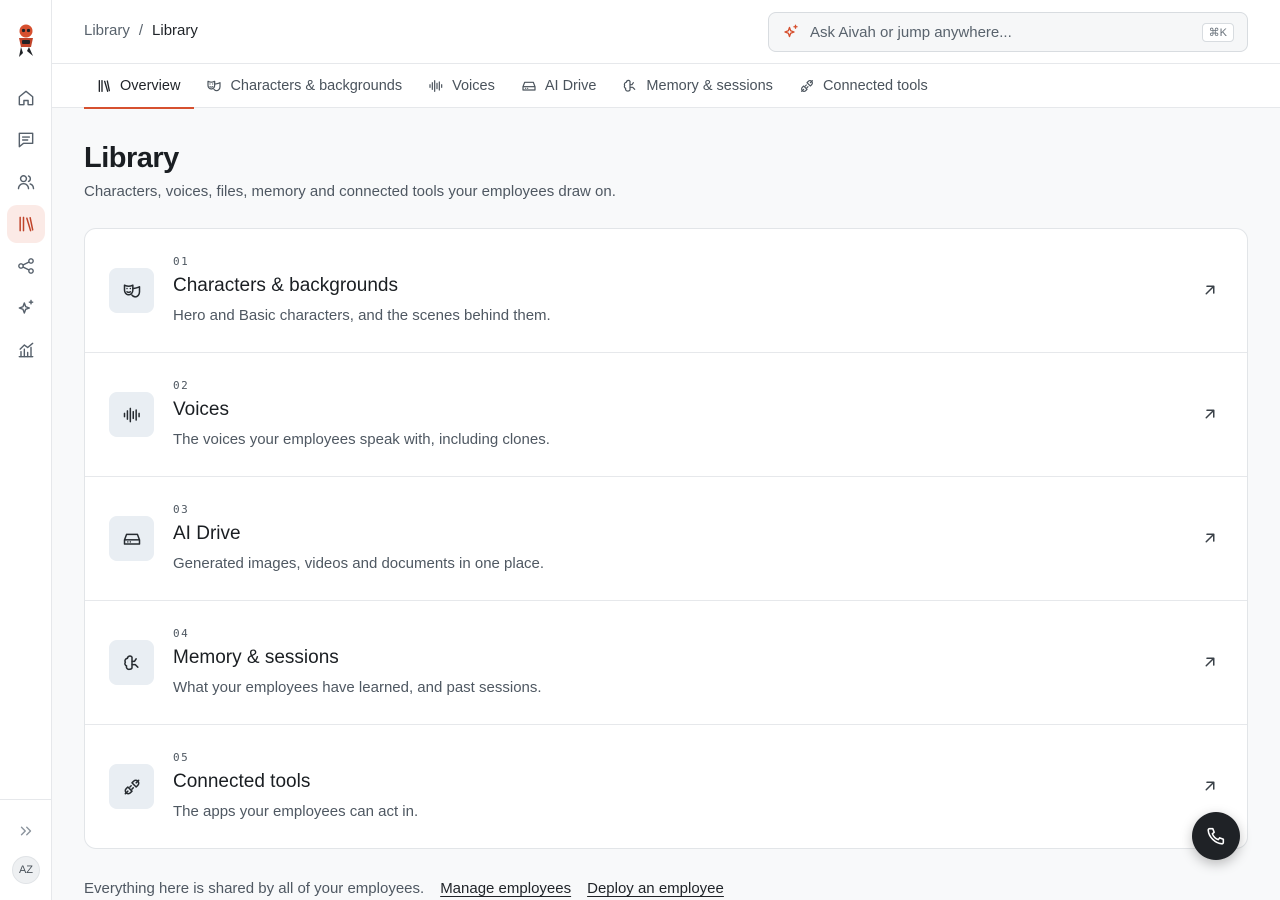 This screenshot has height=900, width=1280. I want to click on tab-label: Memory & sessions, so click(709, 86).